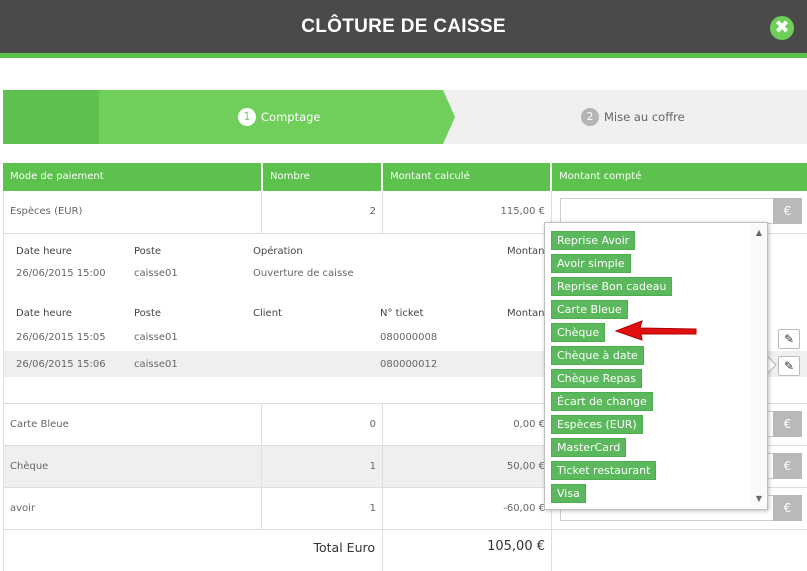  What do you see at coordinates (759, 233) in the screenshot?
I see `scroll-up-icon: ▲` at bounding box center [759, 233].